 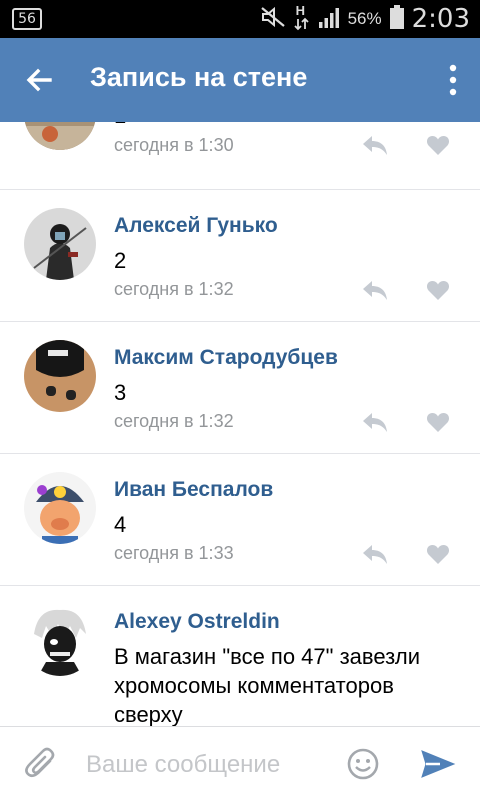 I want to click on app-header: Запись на стене, so click(x=240, y=80).